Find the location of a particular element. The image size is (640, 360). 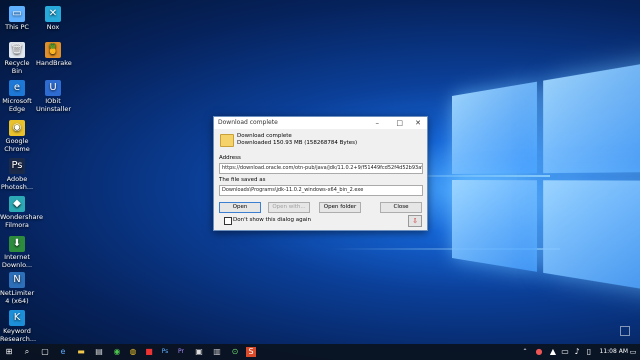

language-icon: ▯ is located at coordinates (589, 352).